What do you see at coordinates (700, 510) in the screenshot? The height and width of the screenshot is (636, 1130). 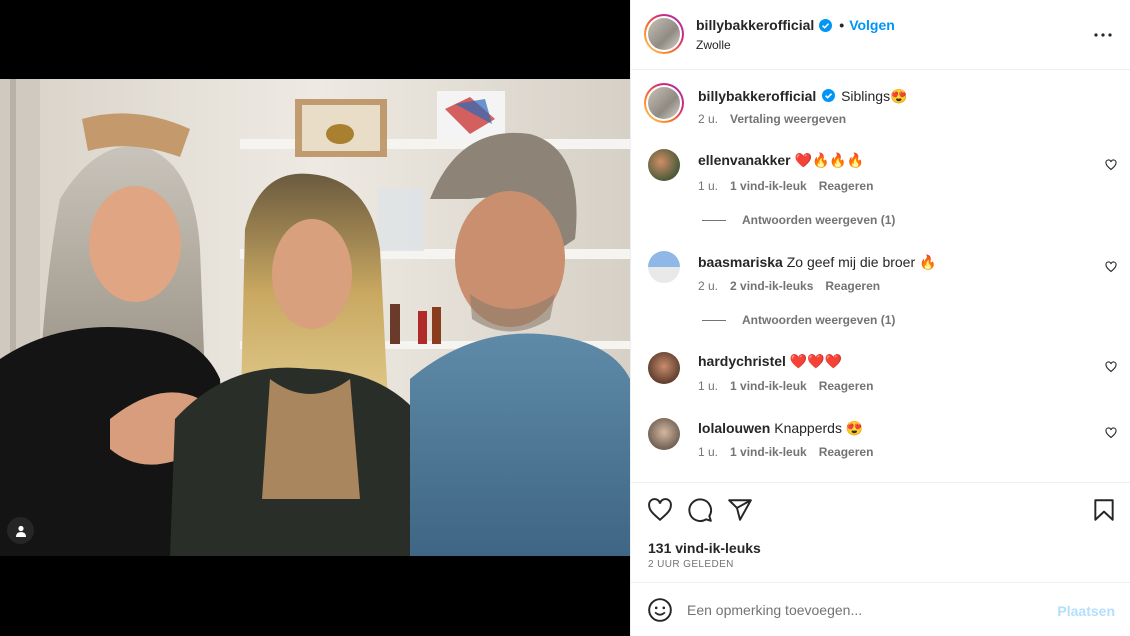 I see `comment-icon` at bounding box center [700, 510].